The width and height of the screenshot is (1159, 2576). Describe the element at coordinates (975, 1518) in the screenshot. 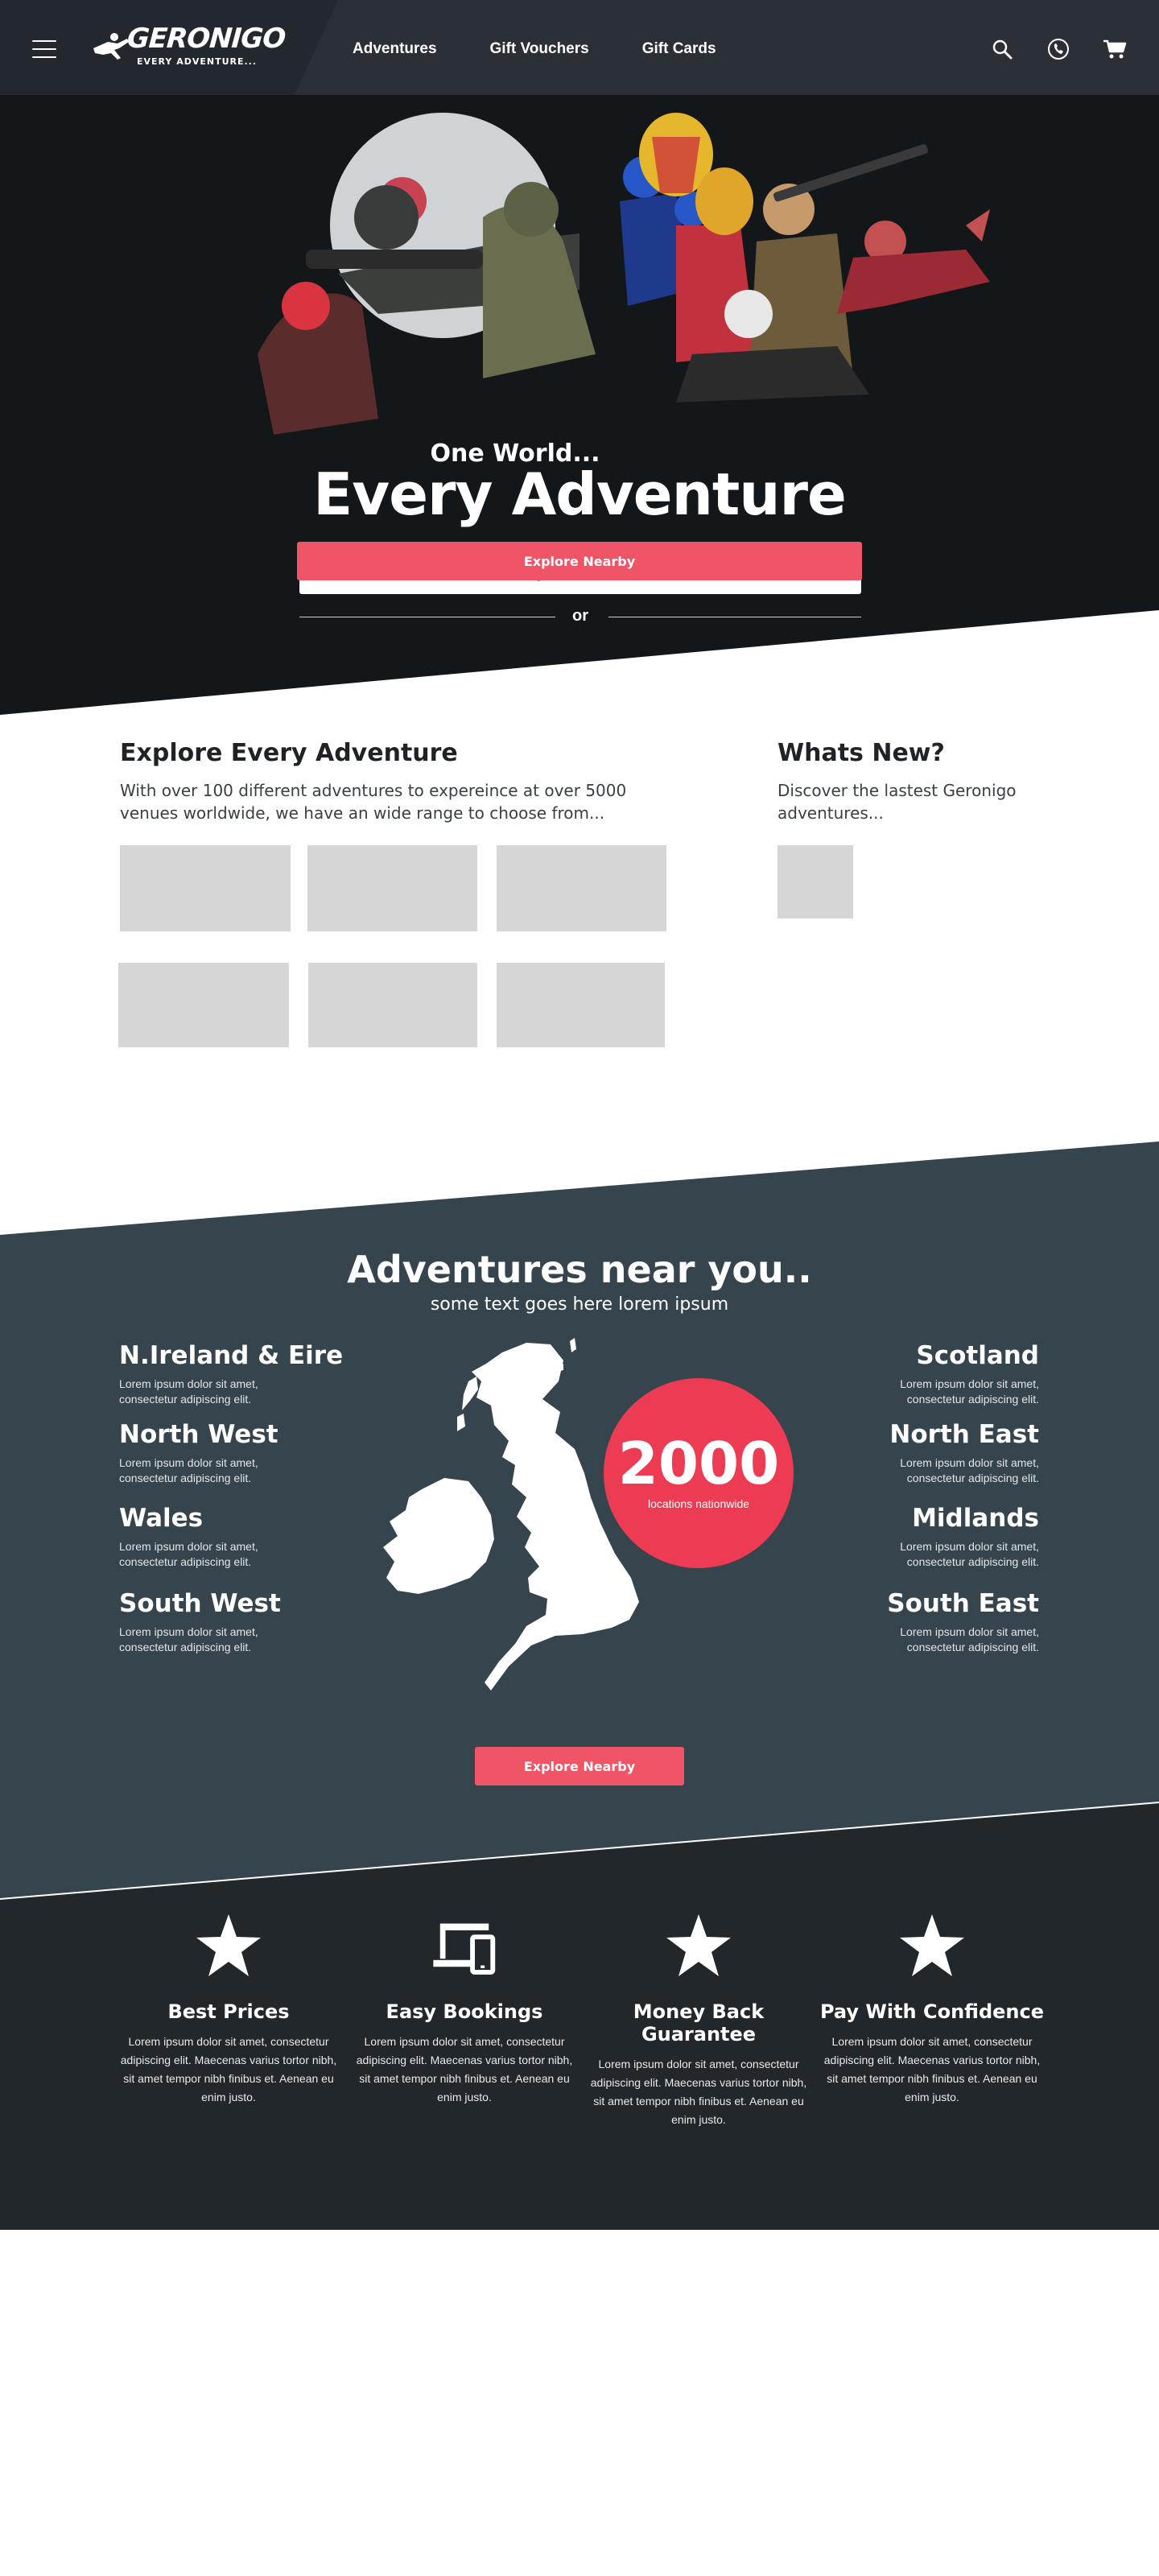

I see `region-name: Midlands` at that location.